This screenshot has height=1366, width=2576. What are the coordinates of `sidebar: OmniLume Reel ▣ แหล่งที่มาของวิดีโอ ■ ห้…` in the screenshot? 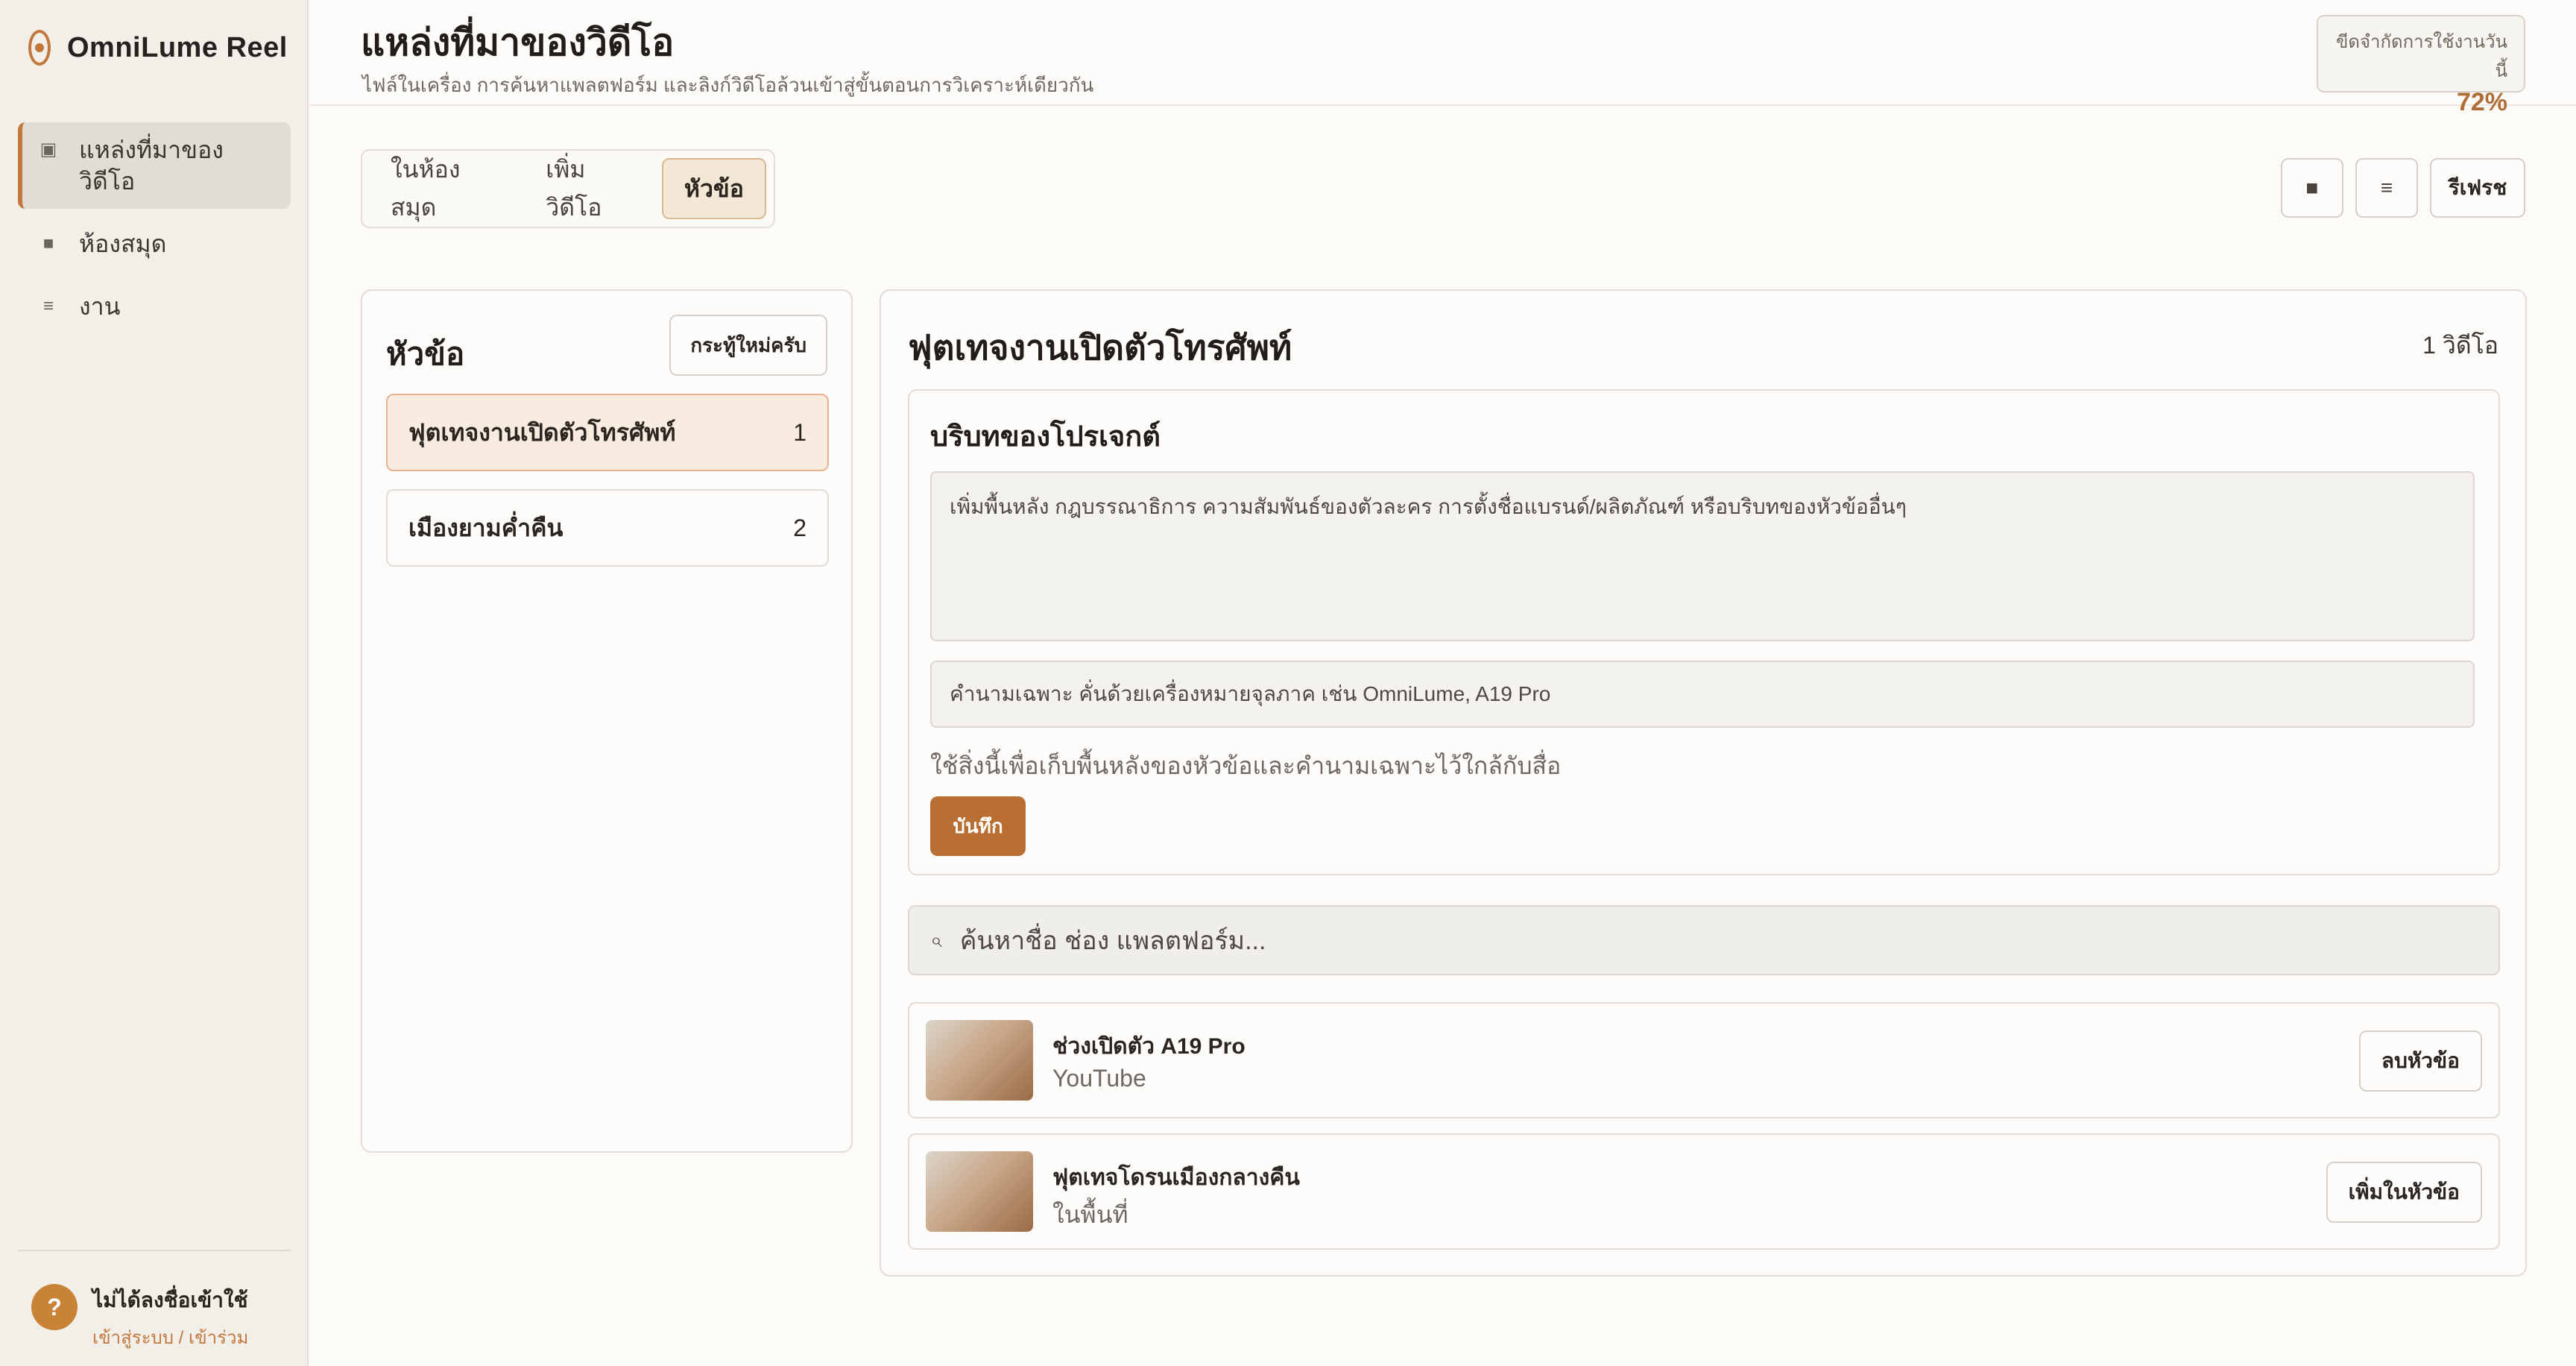 It's located at (154, 683).